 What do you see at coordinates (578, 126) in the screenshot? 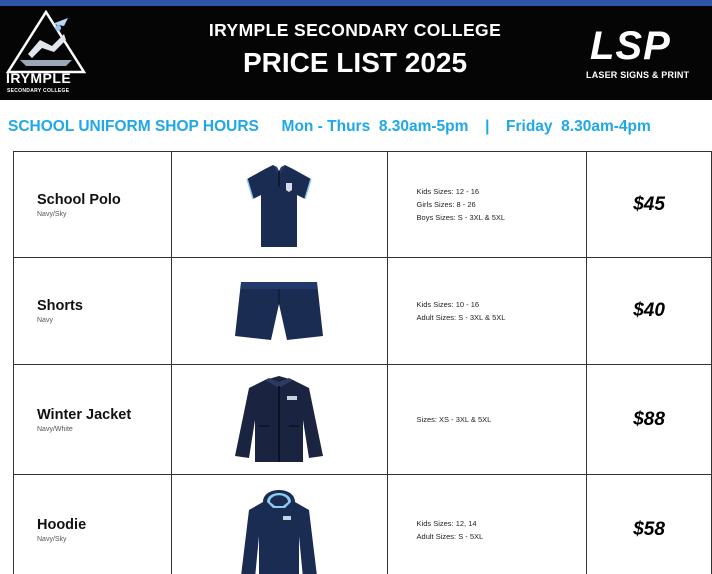
I see `shop-hours-friday: Friday 8.30am-4pm` at bounding box center [578, 126].